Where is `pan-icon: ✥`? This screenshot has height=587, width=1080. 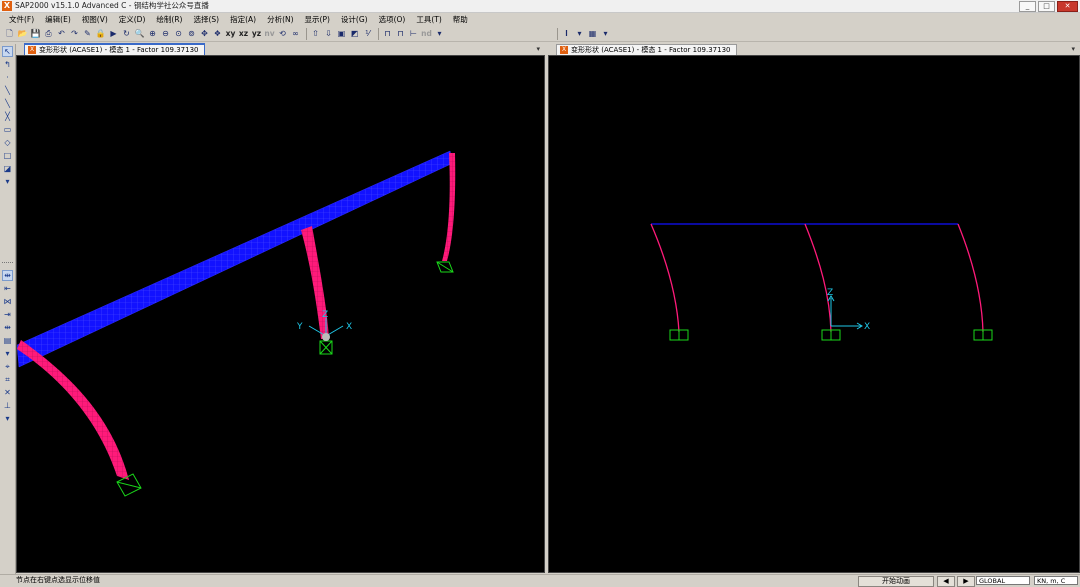 pan-icon: ✥ is located at coordinates (204, 34).